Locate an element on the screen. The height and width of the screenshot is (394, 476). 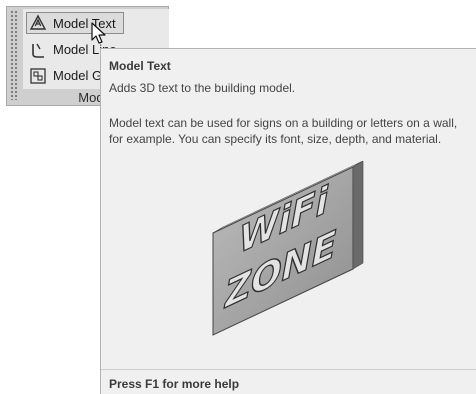
tooltip-title: Model Text is located at coordinates (140, 66).